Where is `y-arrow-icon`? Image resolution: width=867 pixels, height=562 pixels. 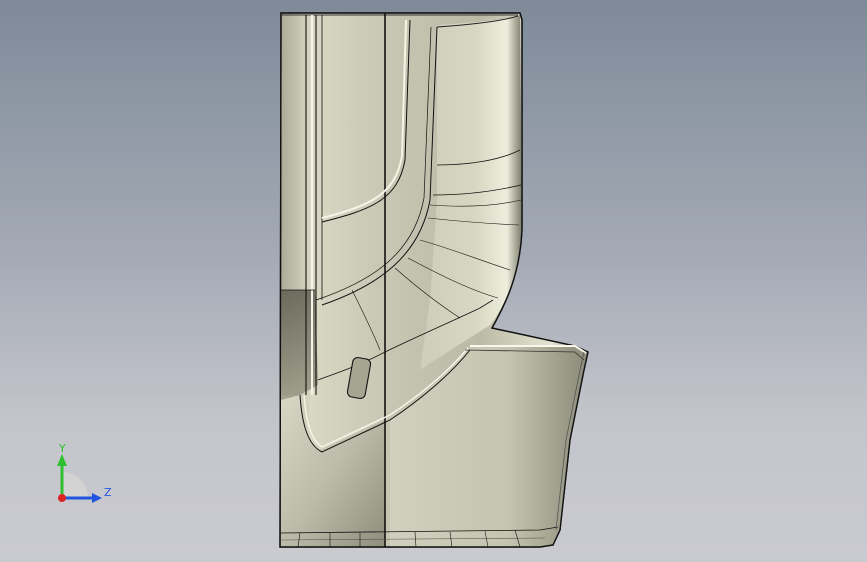
y-arrow-icon is located at coordinates (62, 460).